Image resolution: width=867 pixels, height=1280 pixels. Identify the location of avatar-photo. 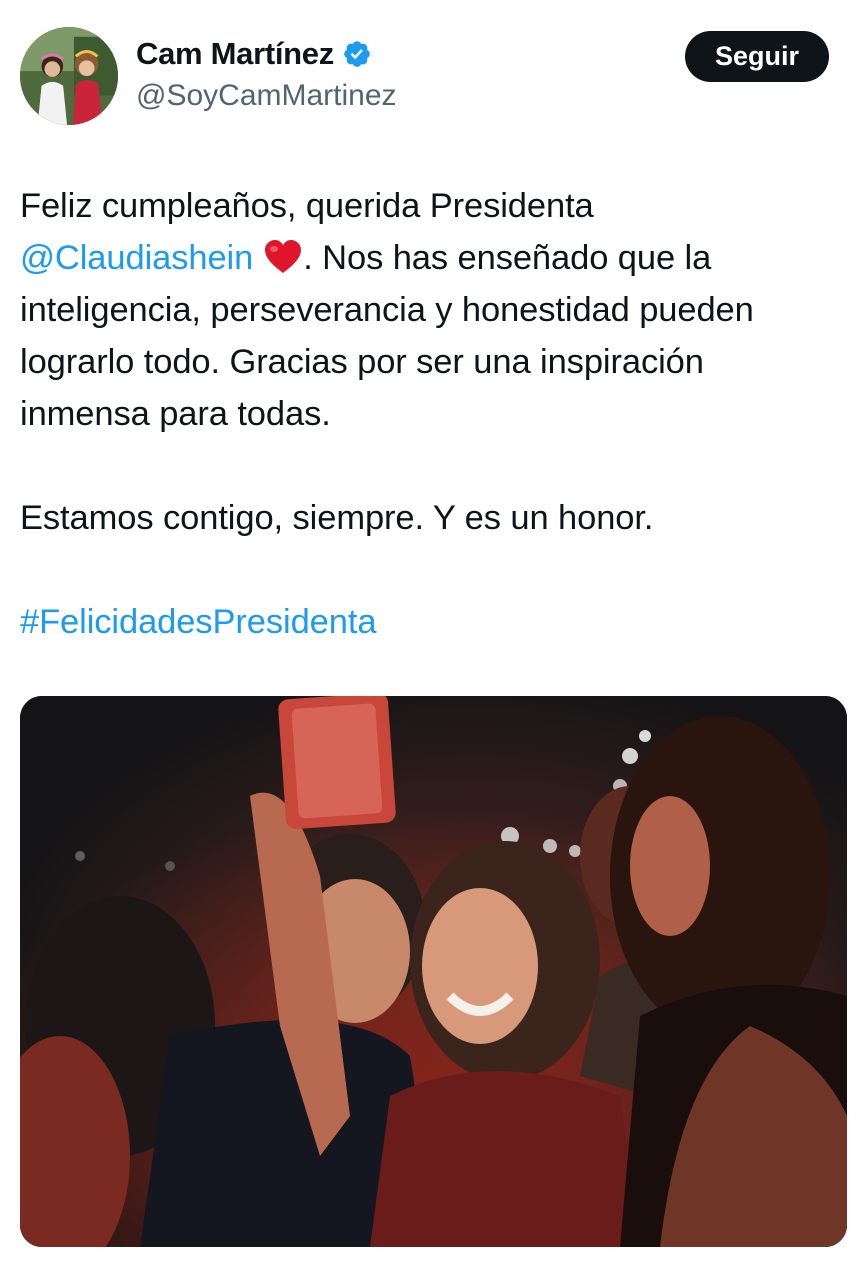
(69, 76).